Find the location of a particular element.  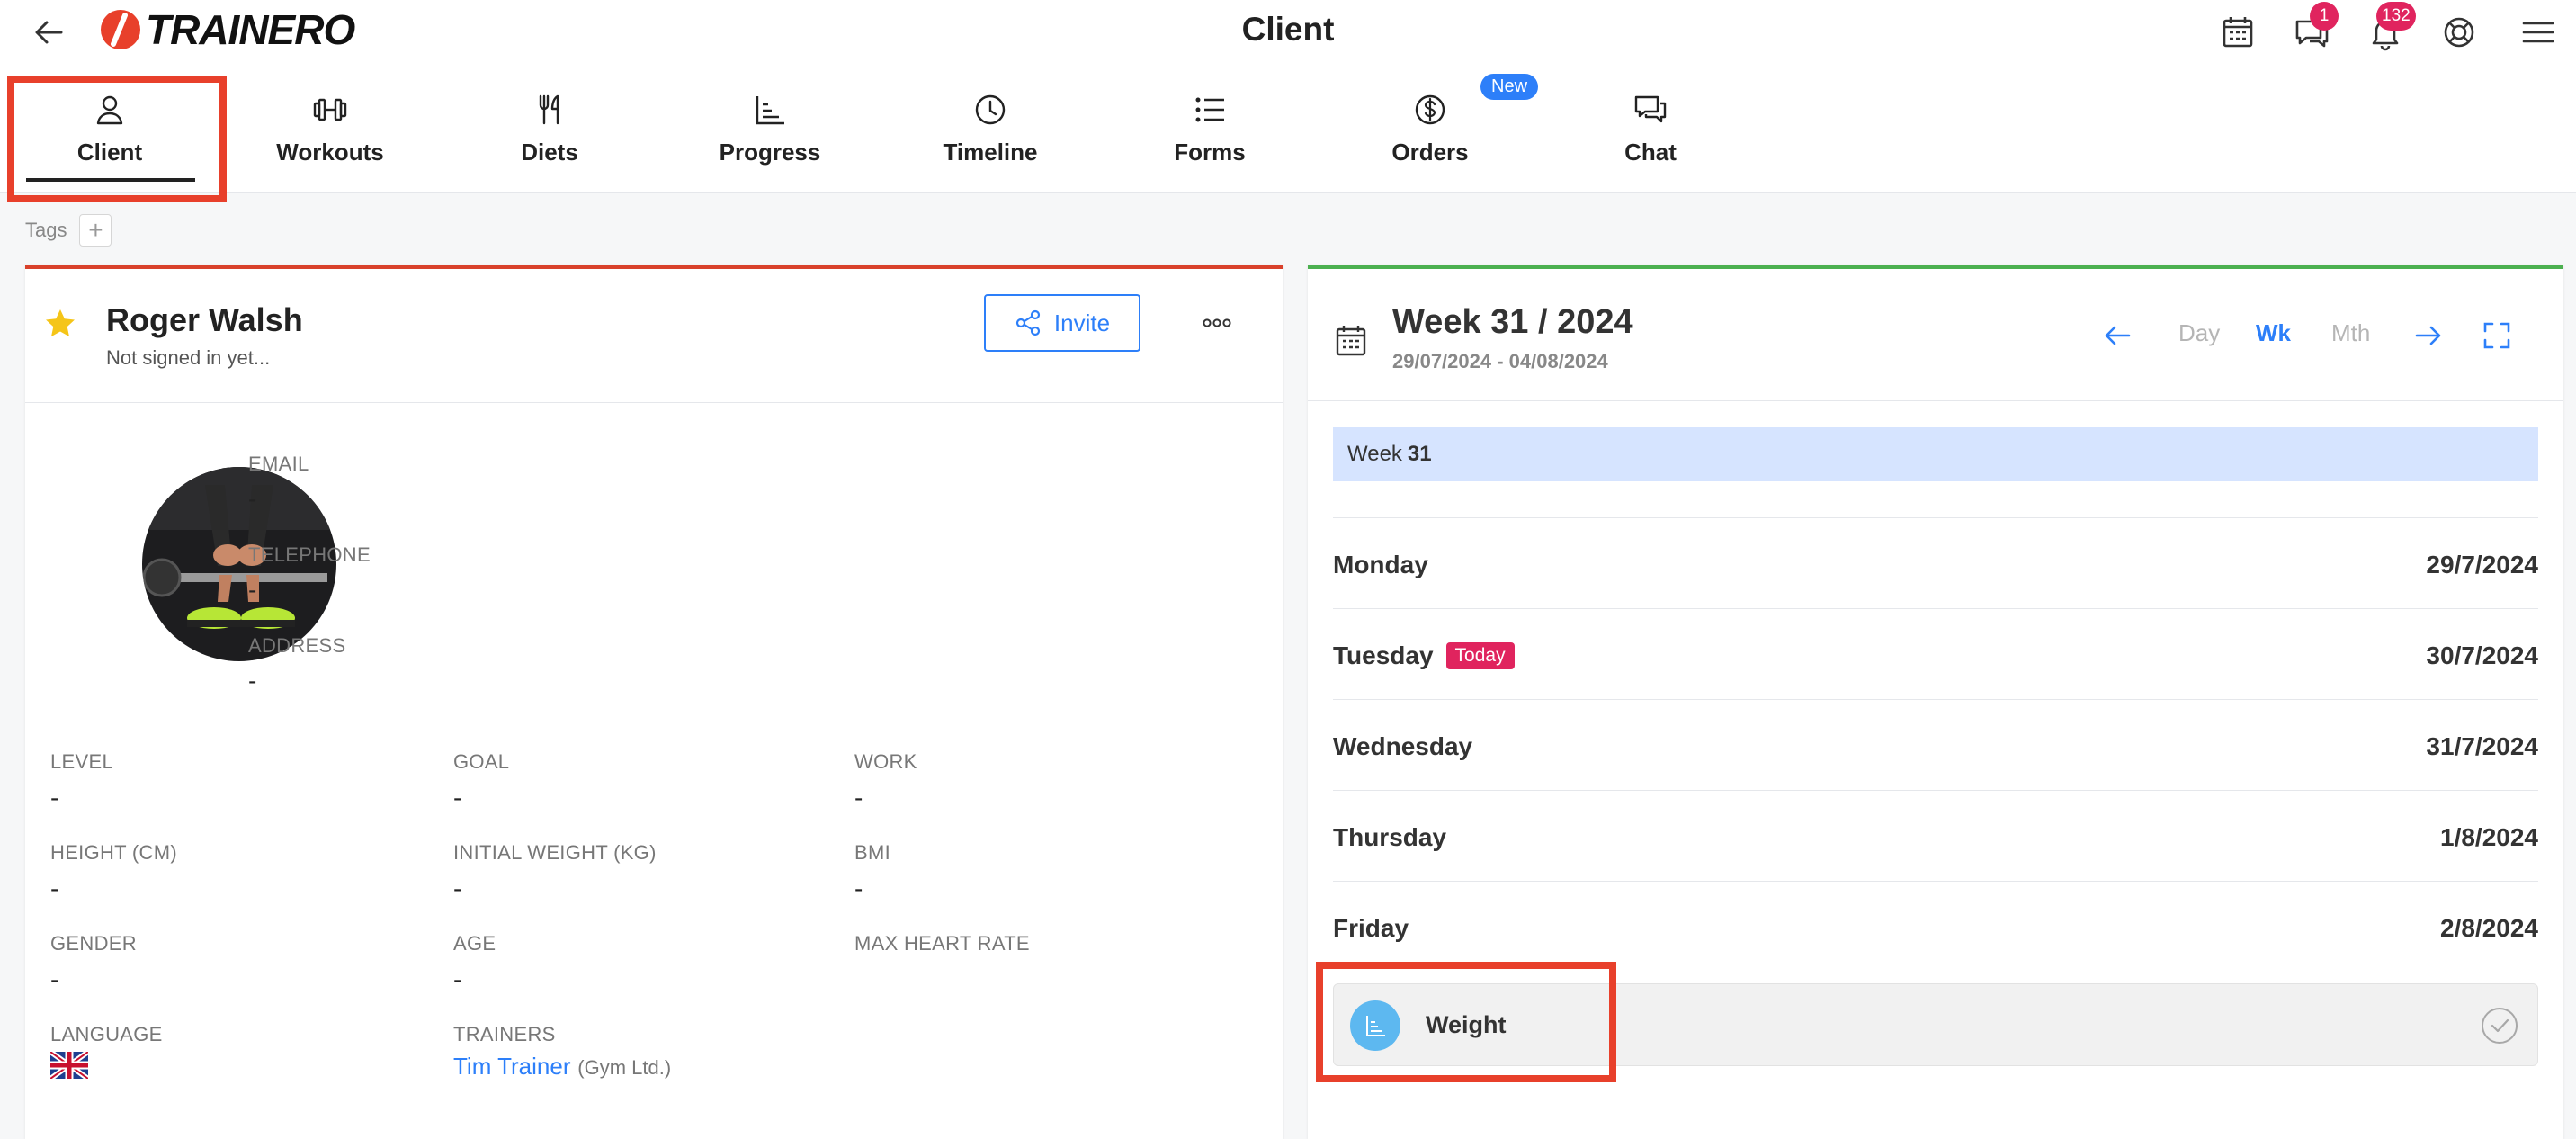

fullscreen-icon is located at coordinates (2497, 336).